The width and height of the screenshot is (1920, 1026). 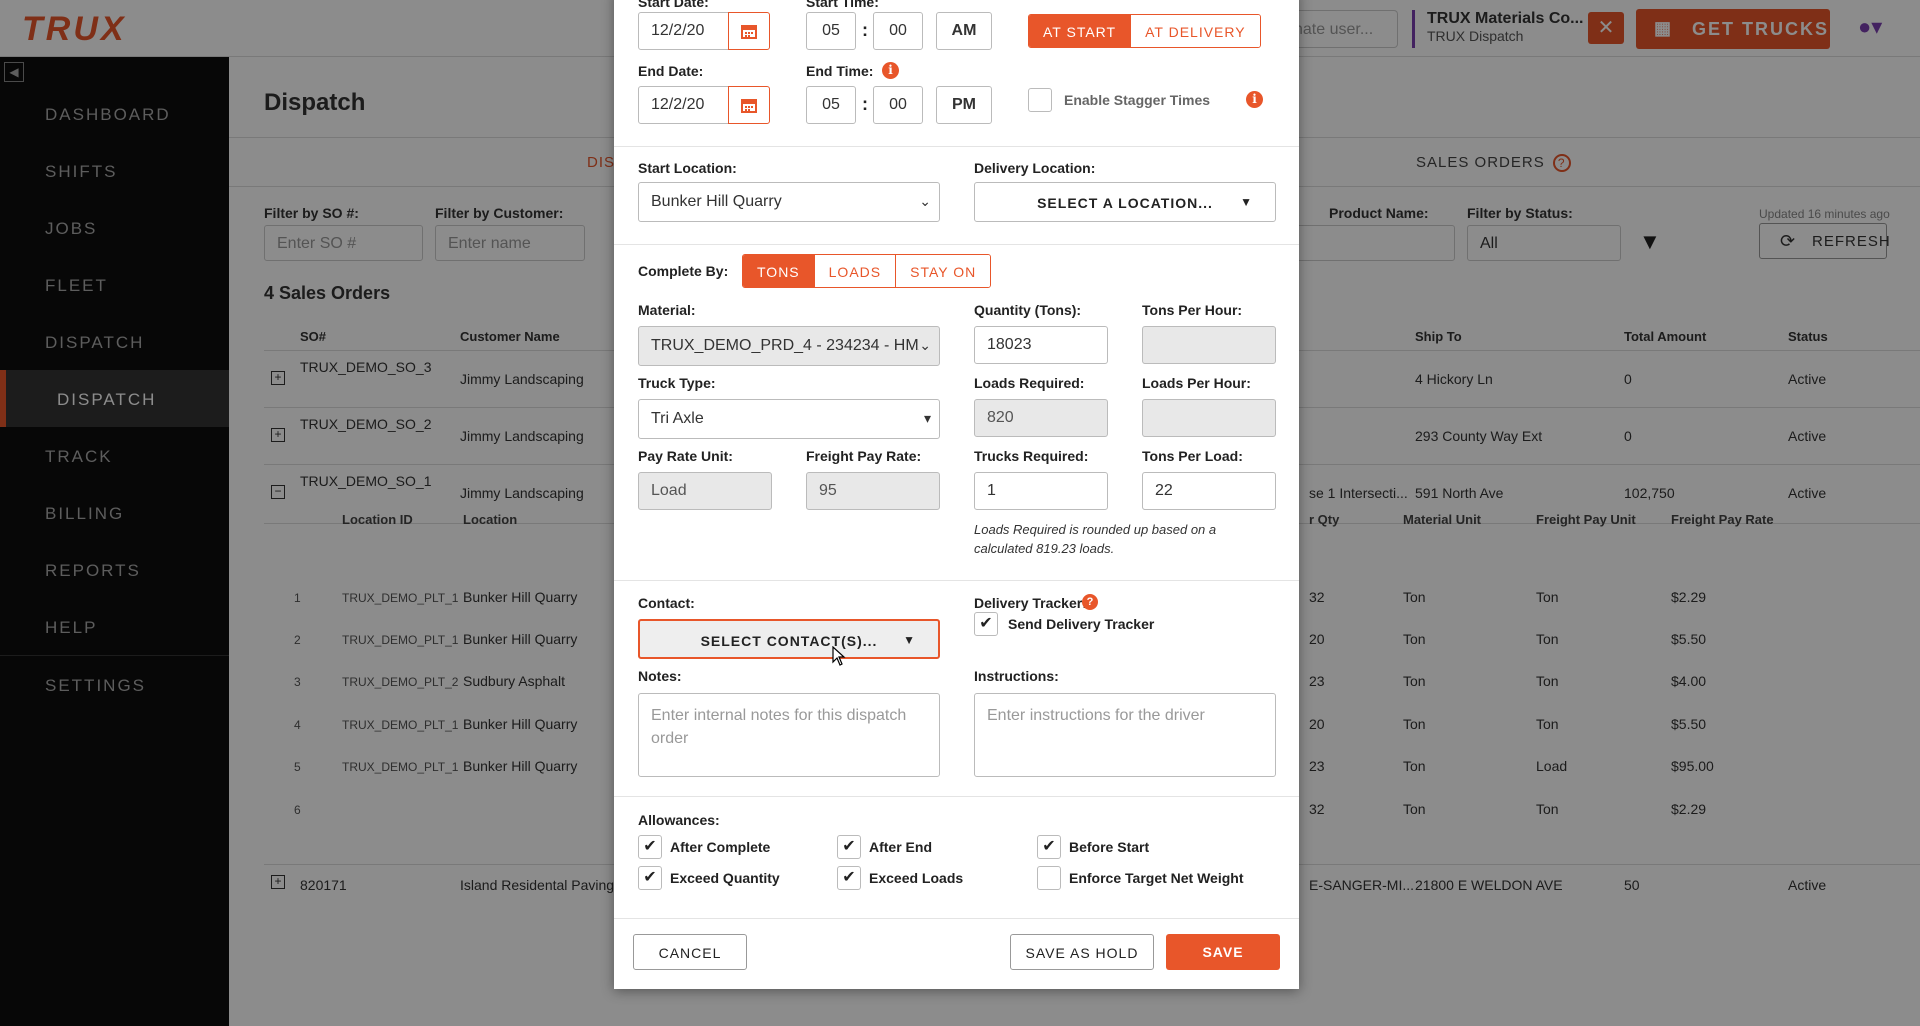 What do you see at coordinates (1035, 168) in the screenshot?
I see `delivery-location-label: Delivery Location:` at bounding box center [1035, 168].